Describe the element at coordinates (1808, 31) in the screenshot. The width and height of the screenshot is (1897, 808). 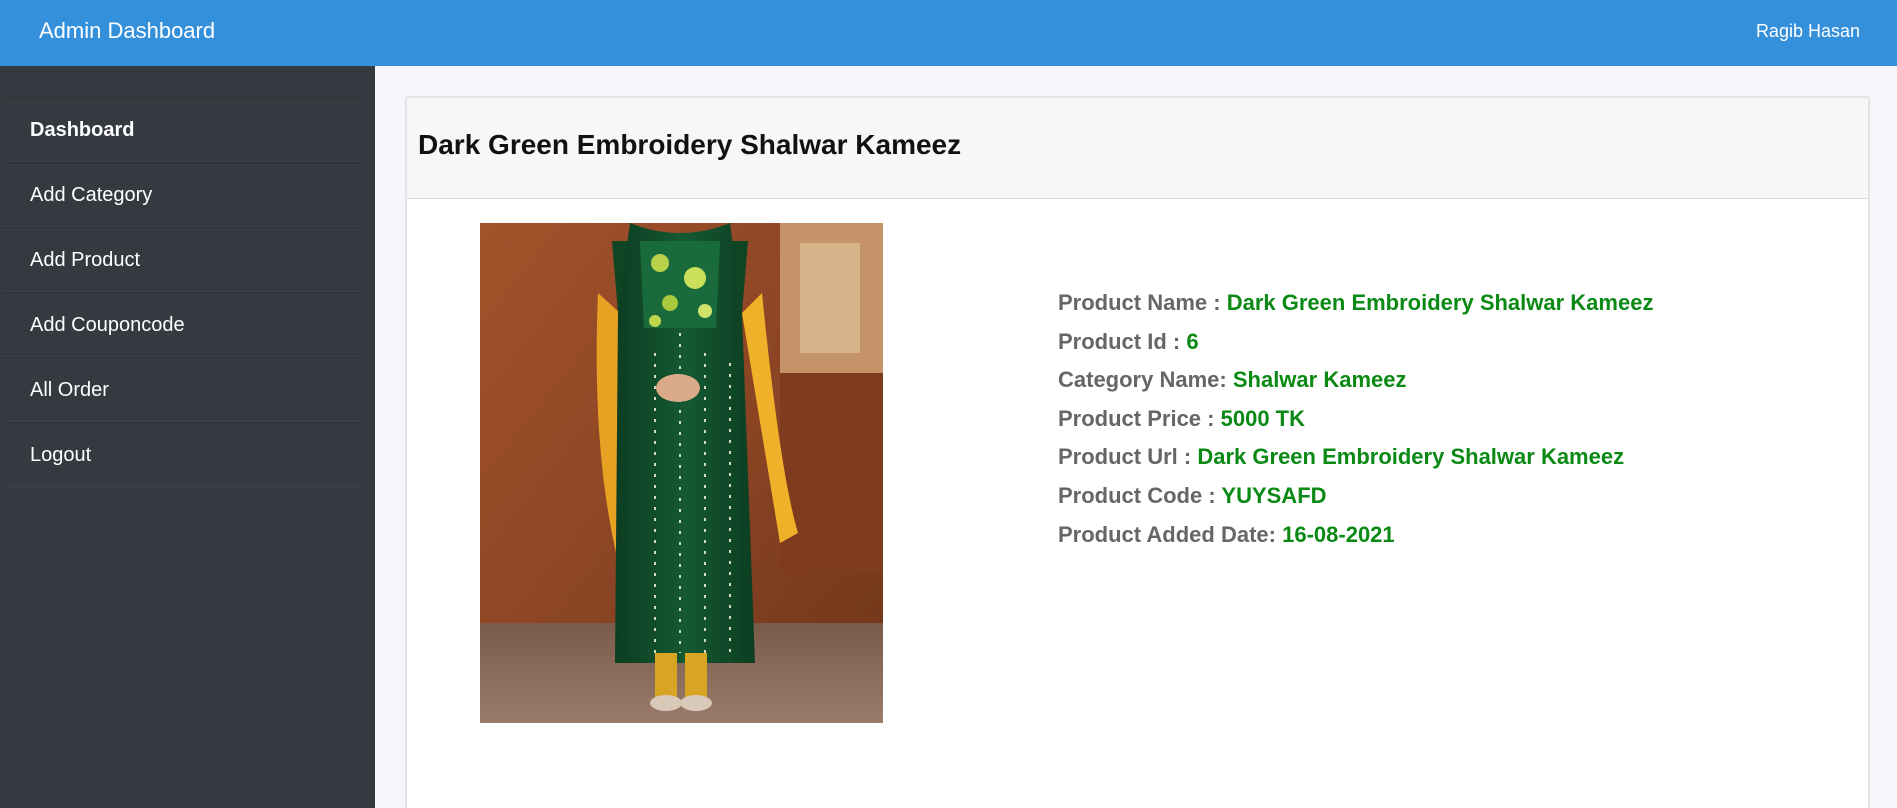
I see `user-name: Ragib Hasan` at that location.